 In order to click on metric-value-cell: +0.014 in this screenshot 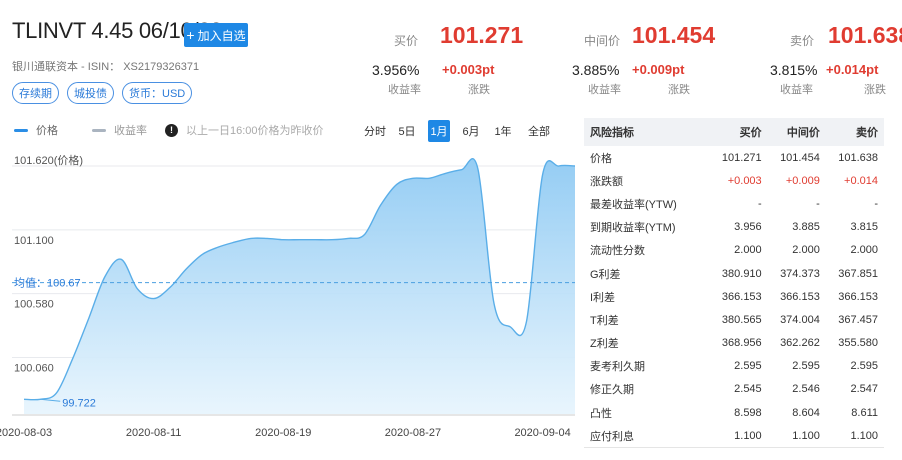, I will do `click(861, 180)`.